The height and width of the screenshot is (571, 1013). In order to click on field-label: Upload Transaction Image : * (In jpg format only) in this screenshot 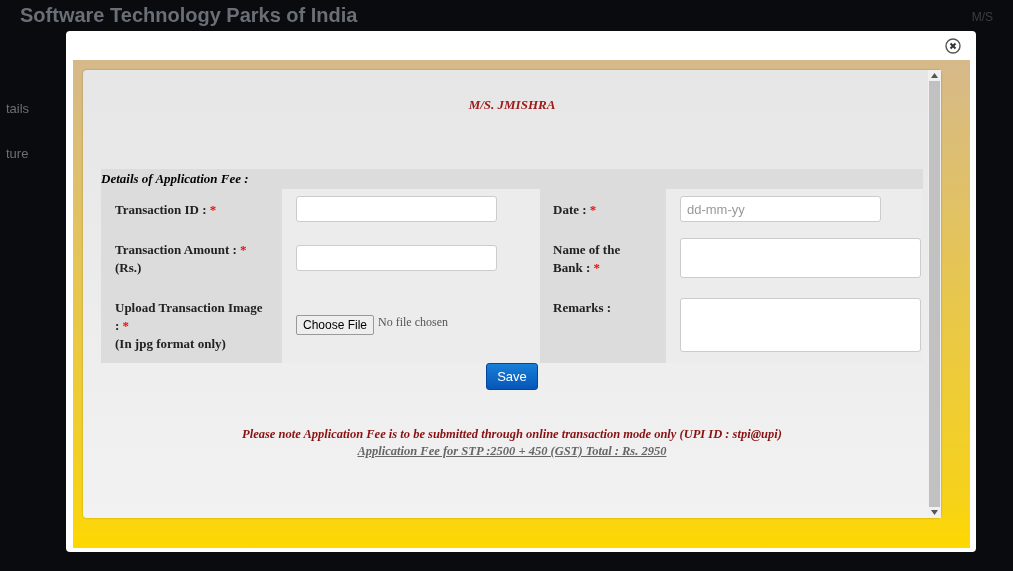, I will do `click(191, 325)`.